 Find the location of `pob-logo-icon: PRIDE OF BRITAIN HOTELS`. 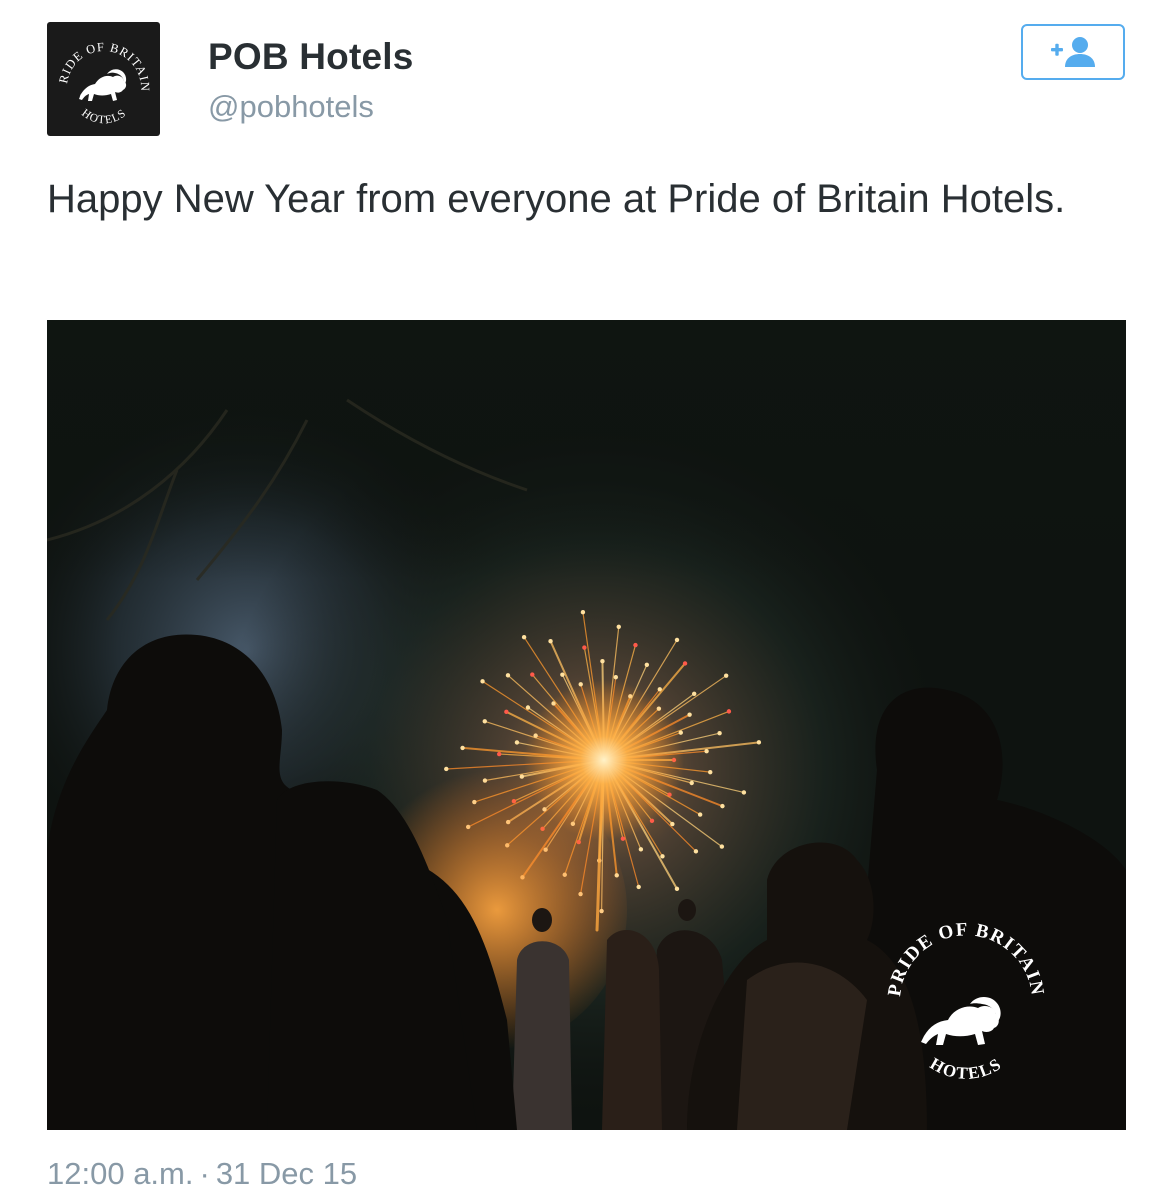

pob-logo-icon: PRIDE OF BRITAIN HOTELS is located at coordinates (99, 74).